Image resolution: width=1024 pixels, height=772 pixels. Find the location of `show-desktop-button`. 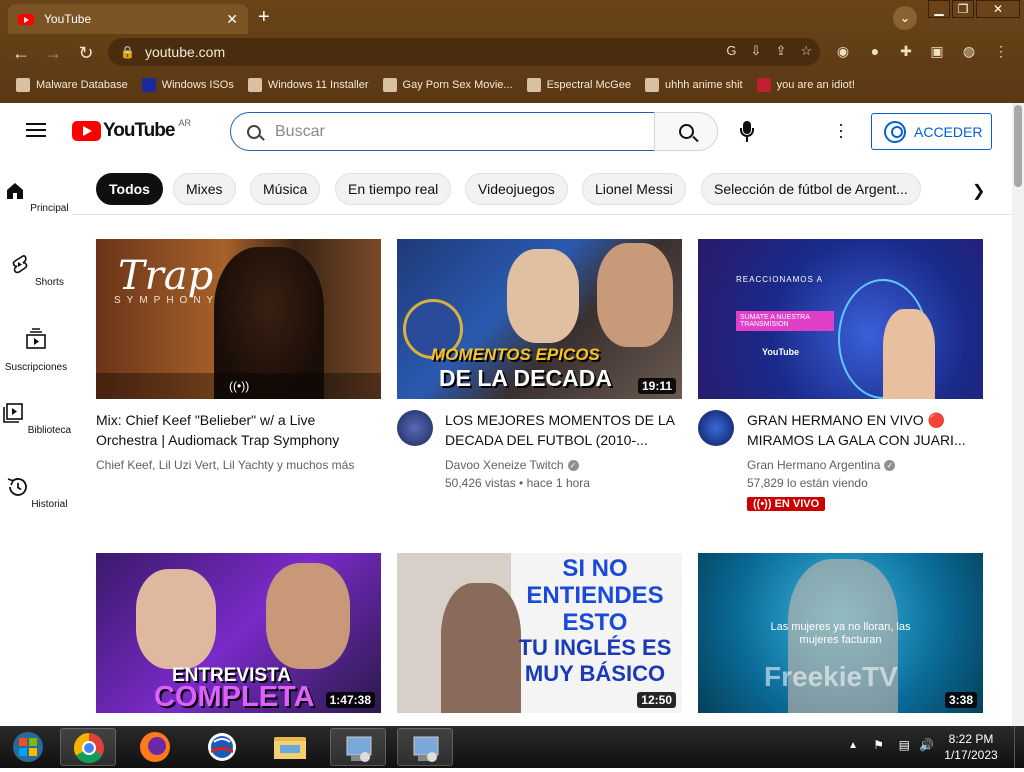

show-desktop-button is located at coordinates (1019, 747).